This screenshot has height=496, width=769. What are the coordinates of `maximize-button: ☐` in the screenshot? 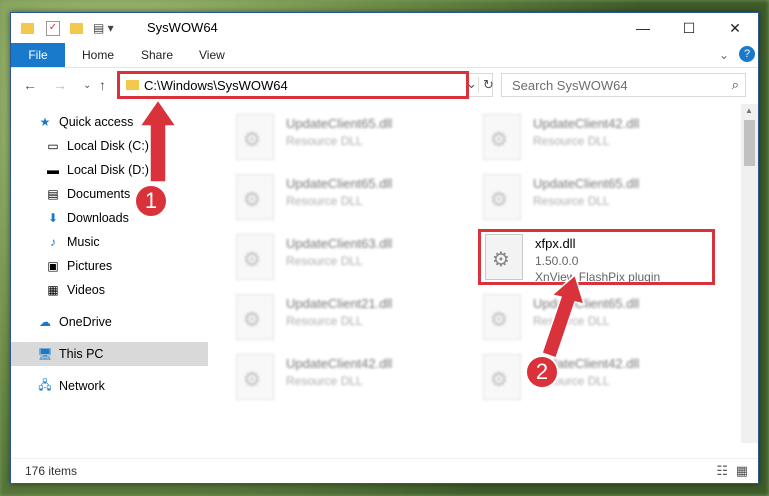 It's located at (689, 28).